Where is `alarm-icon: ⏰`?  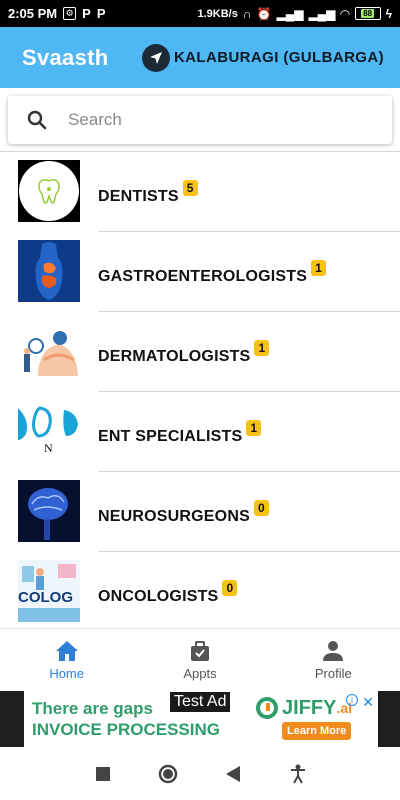 alarm-icon: ⏰ is located at coordinates (264, 13).